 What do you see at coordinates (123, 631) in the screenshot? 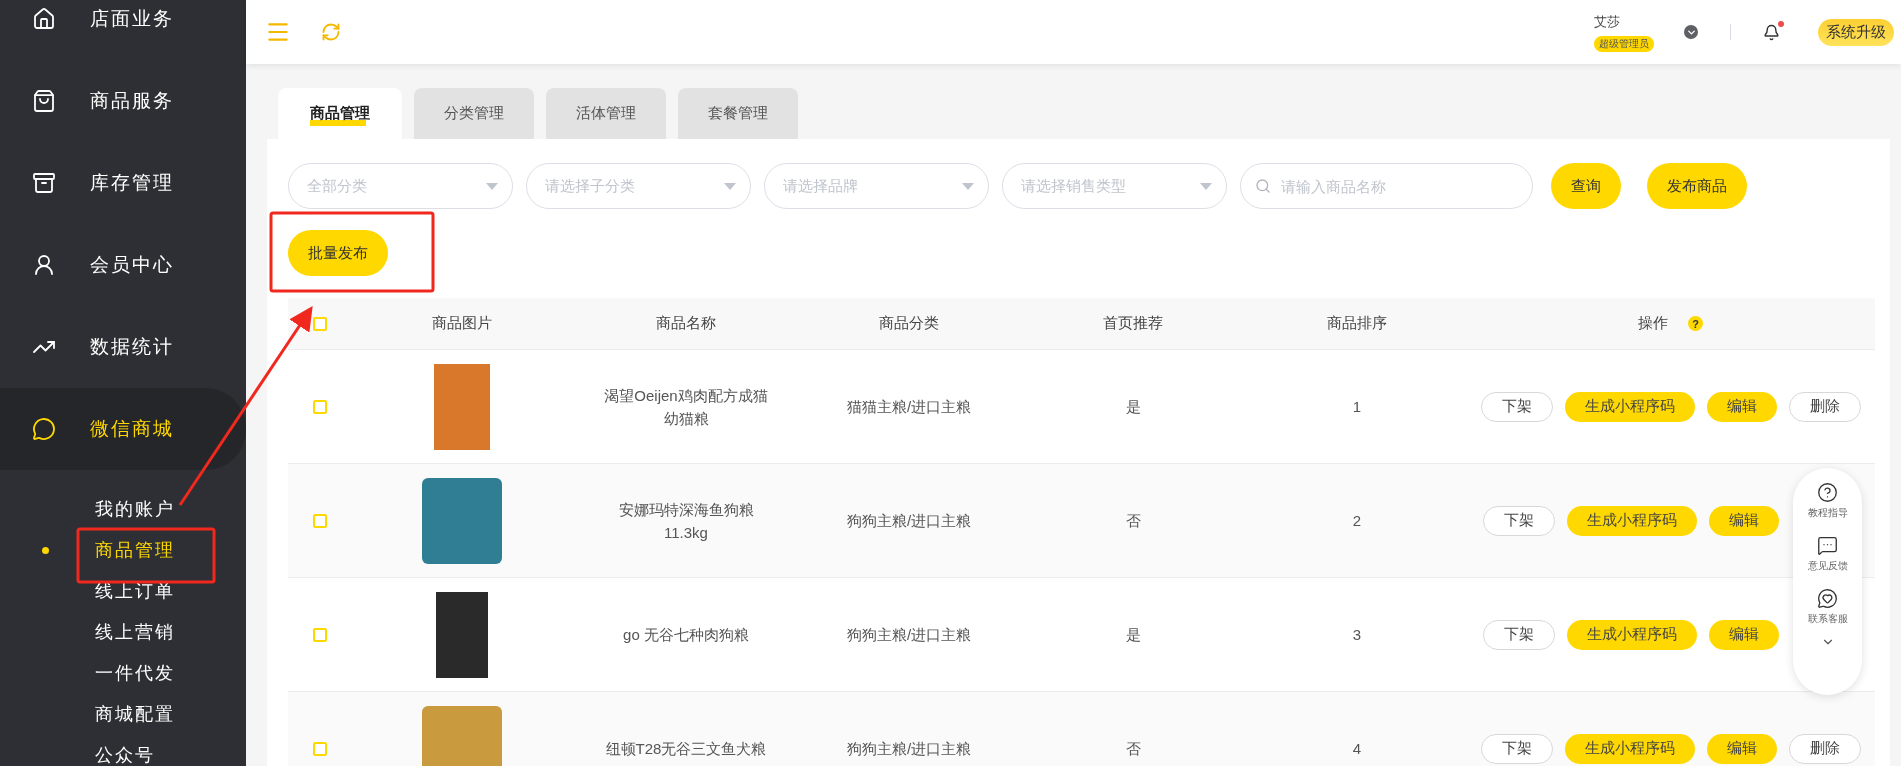
I see `submenu-item: 线上营销` at bounding box center [123, 631].